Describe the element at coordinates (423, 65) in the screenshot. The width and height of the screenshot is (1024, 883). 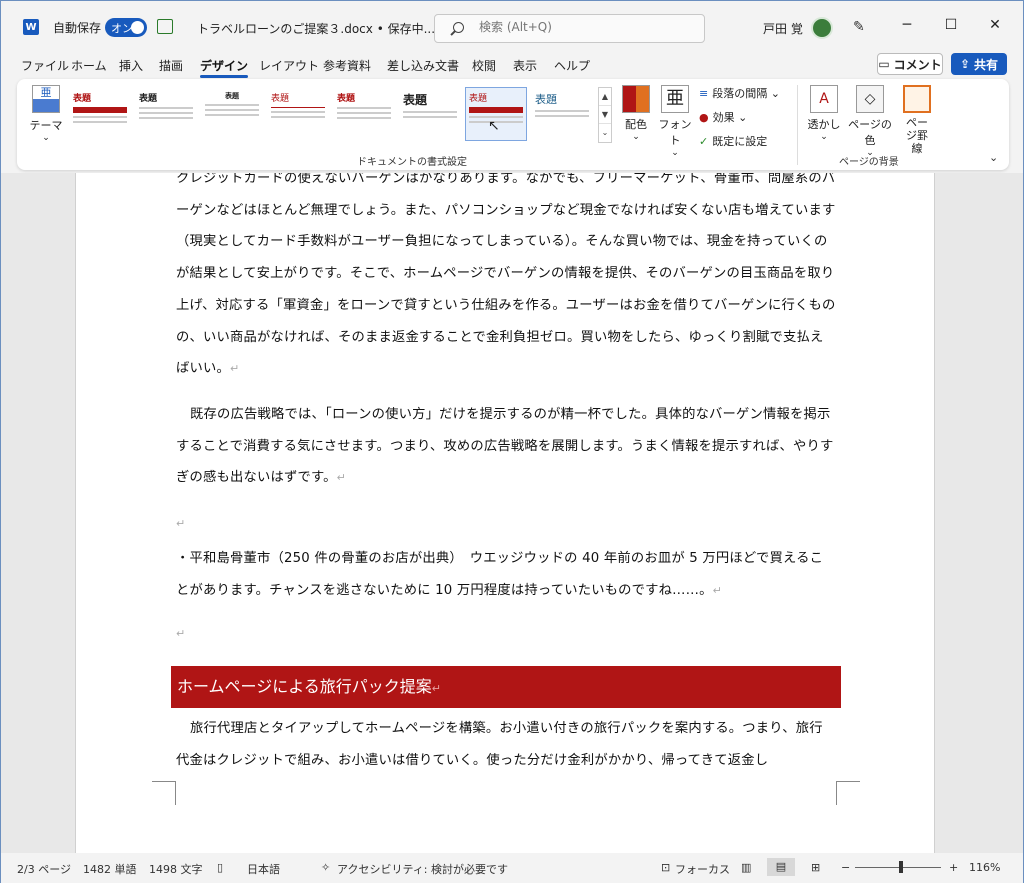
I see `tab-mailings: 差し込み文書` at that location.